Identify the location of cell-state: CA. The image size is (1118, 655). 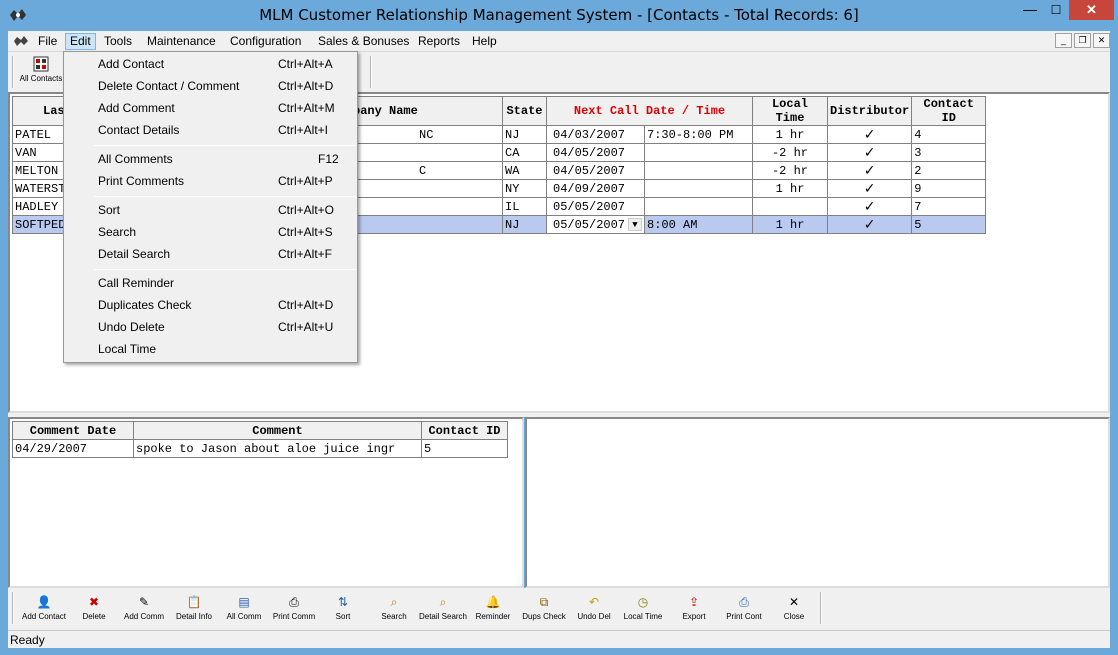
(524, 152).